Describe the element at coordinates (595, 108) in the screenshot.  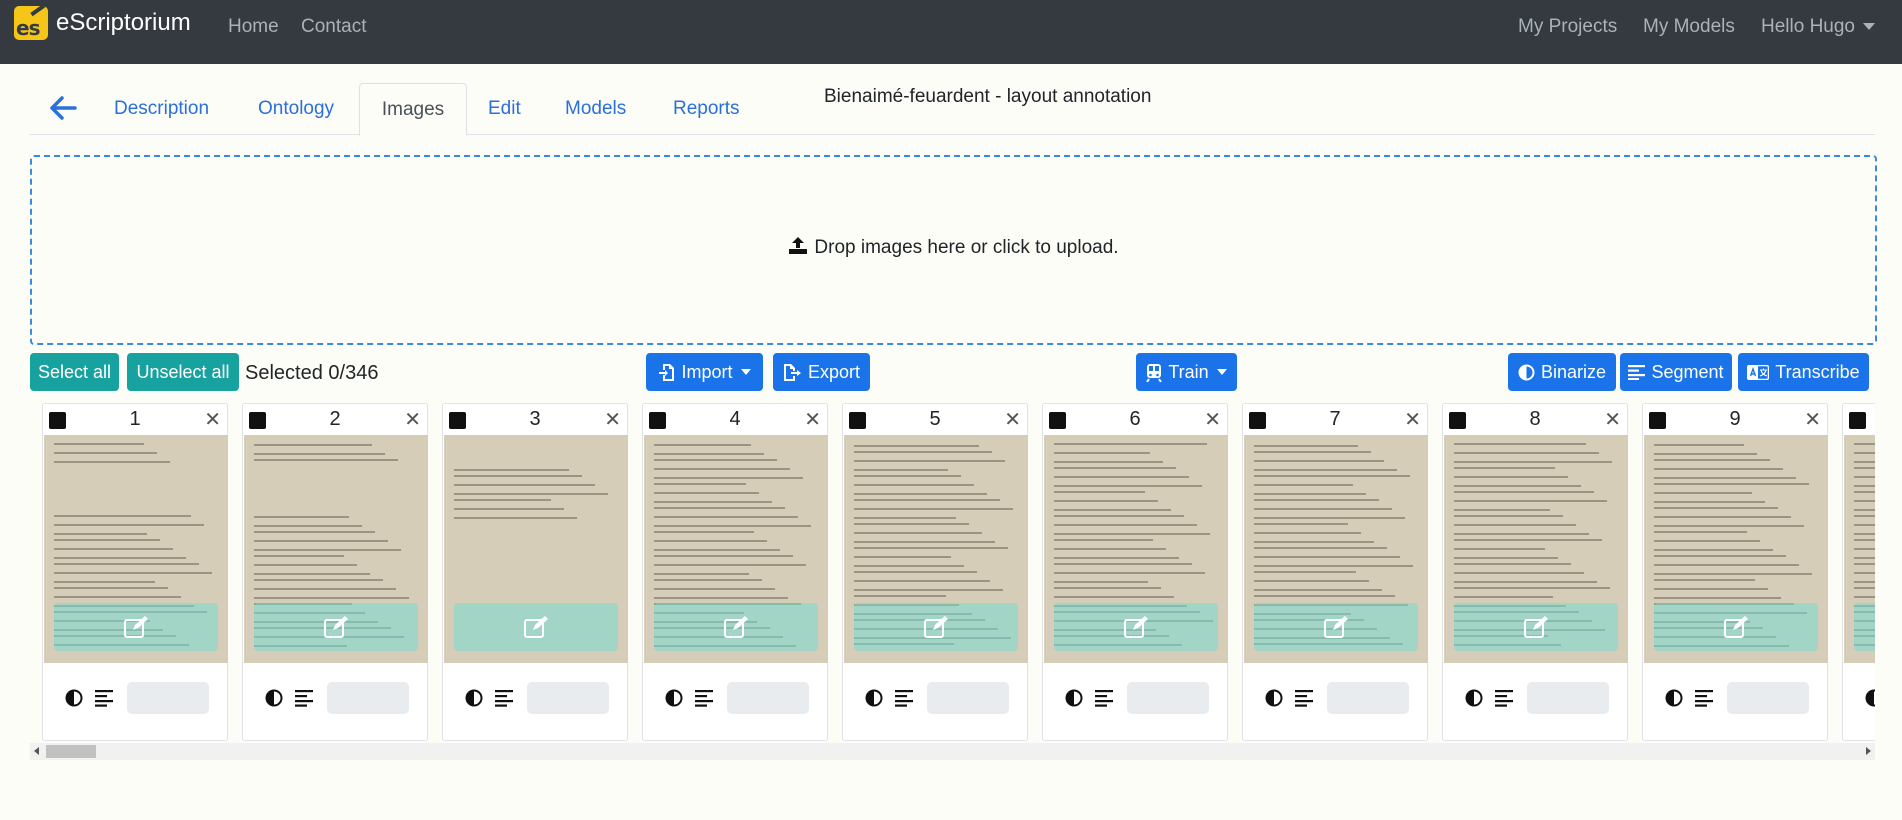
I see `tab-models: Models` at that location.